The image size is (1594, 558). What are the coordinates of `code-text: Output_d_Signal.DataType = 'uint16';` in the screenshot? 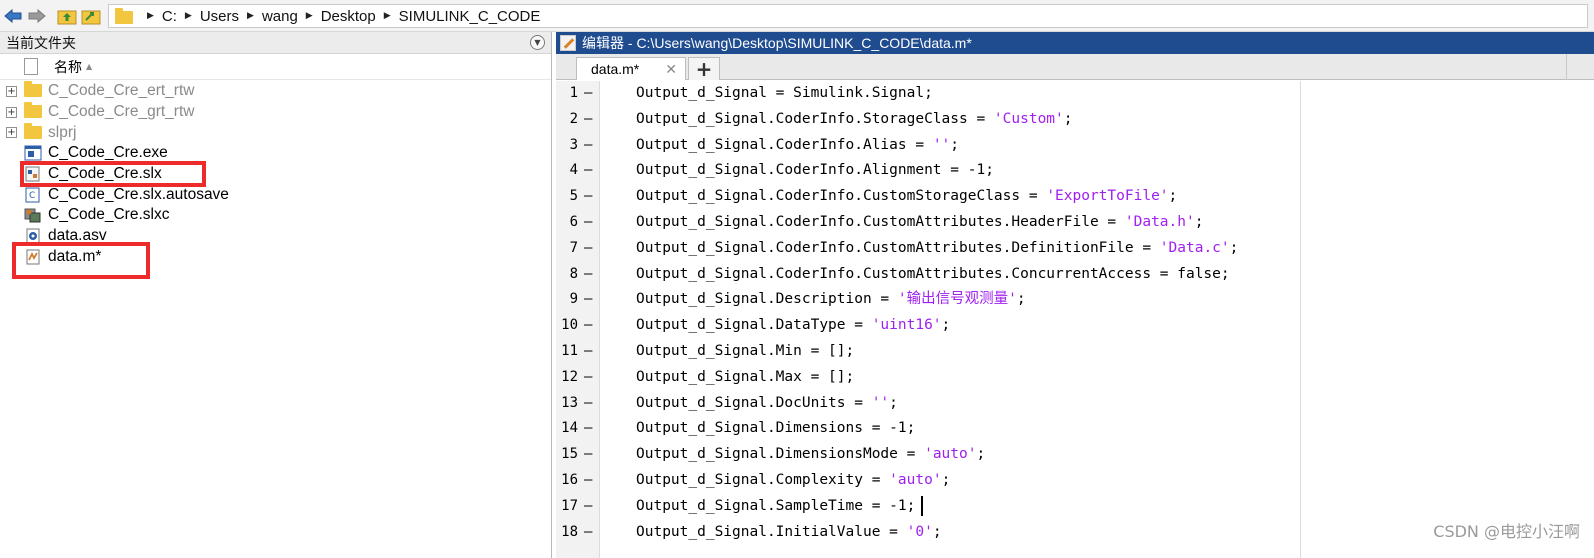 It's located at (793, 326).